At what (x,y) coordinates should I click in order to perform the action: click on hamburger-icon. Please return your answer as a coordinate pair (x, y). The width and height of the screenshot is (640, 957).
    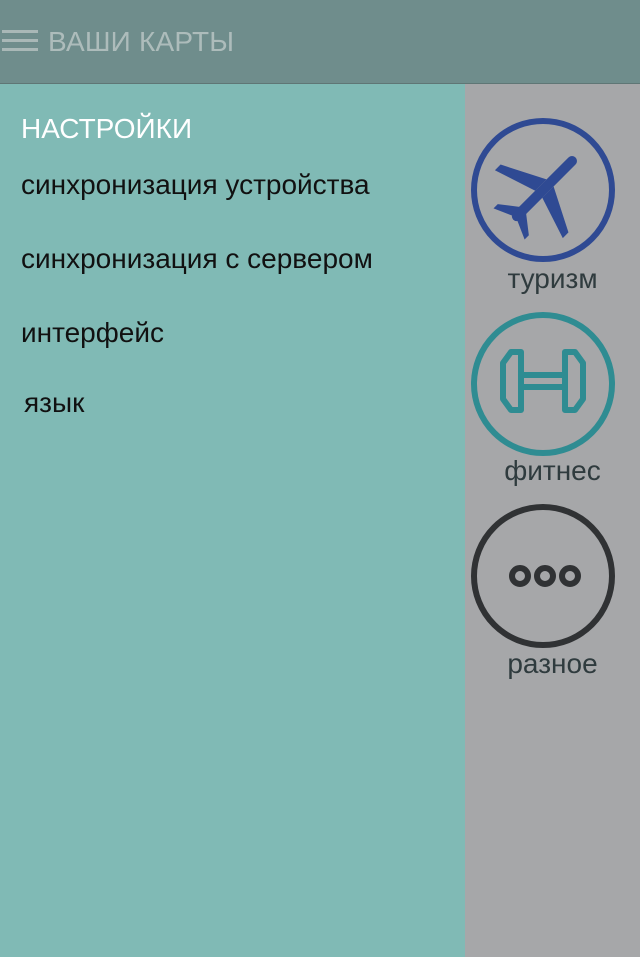
    Looking at the image, I should click on (21, 42).